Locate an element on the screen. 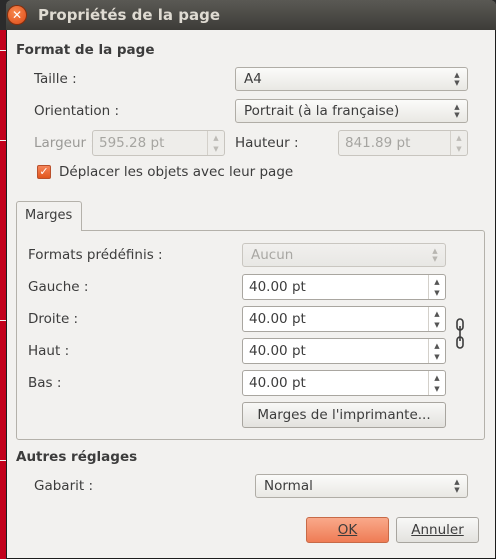  other-settings-section-title: Autres réglages is located at coordinates (77, 457).